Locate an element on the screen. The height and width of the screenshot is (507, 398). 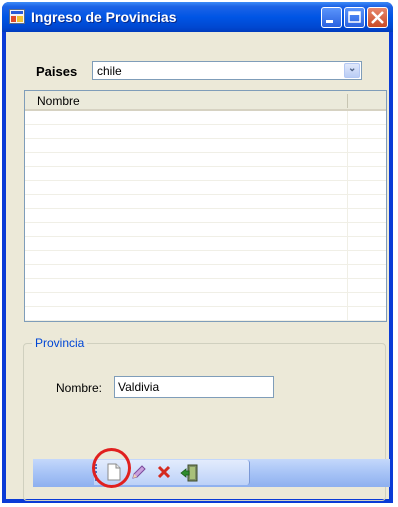
paises-label: Paises is located at coordinates (57, 71).